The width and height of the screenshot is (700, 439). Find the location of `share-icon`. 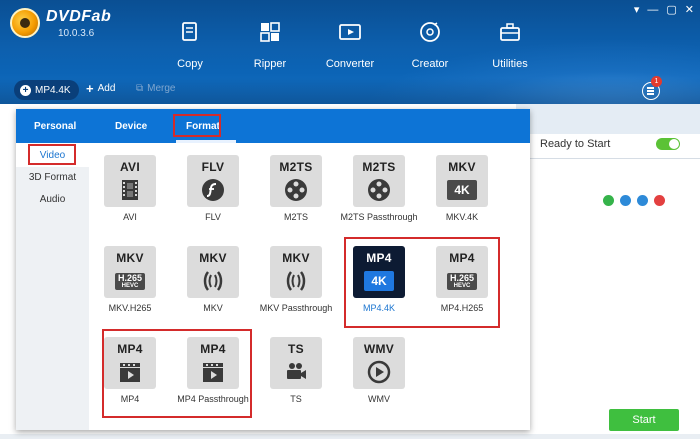

share-icon is located at coordinates (625, 200).